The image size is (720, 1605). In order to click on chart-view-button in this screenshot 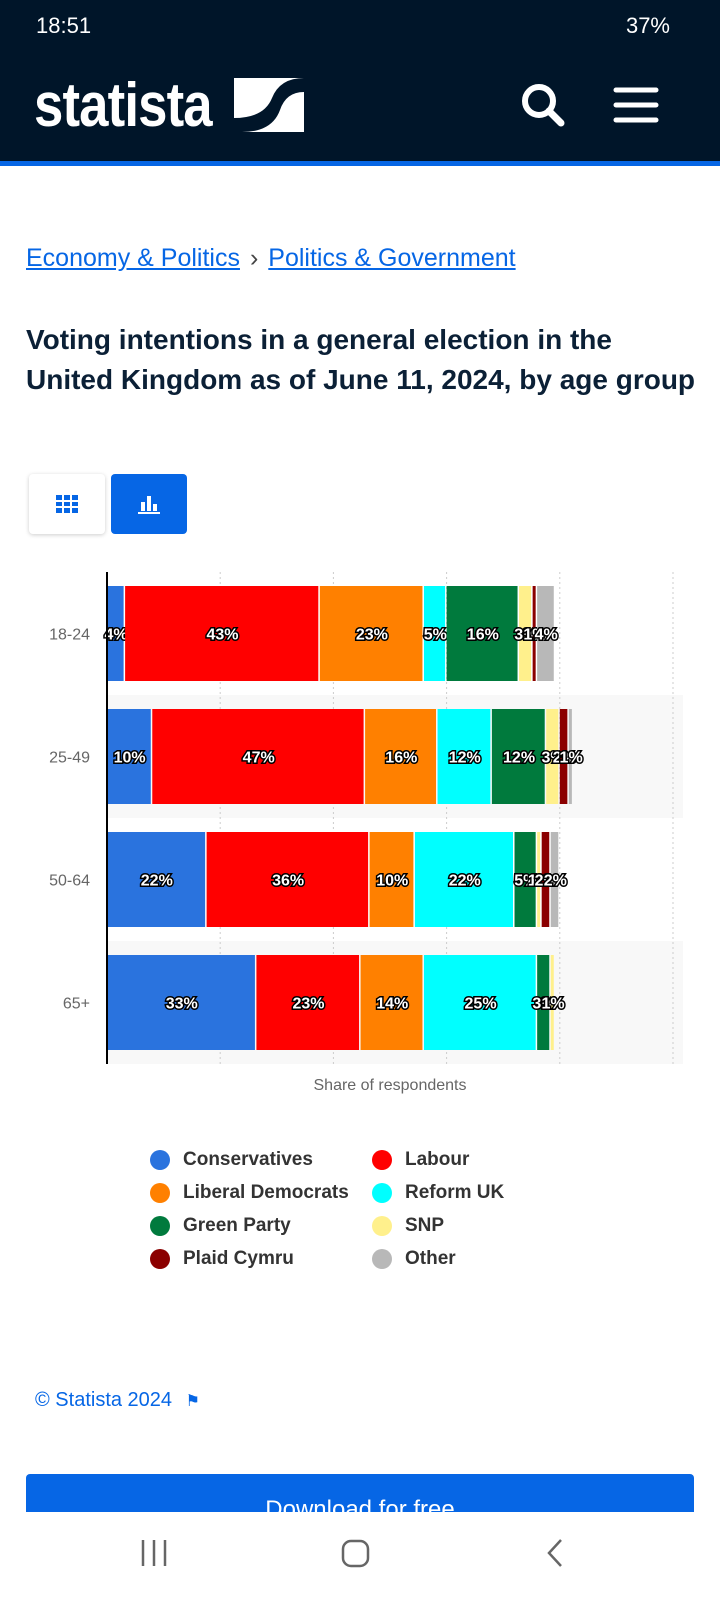, I will do `click(149, 504)`.